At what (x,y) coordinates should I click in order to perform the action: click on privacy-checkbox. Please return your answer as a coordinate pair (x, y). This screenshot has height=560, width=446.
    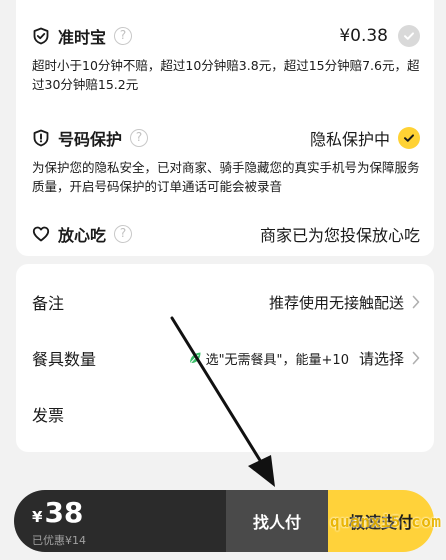
    Looking at the image, I should click on (409, 138).